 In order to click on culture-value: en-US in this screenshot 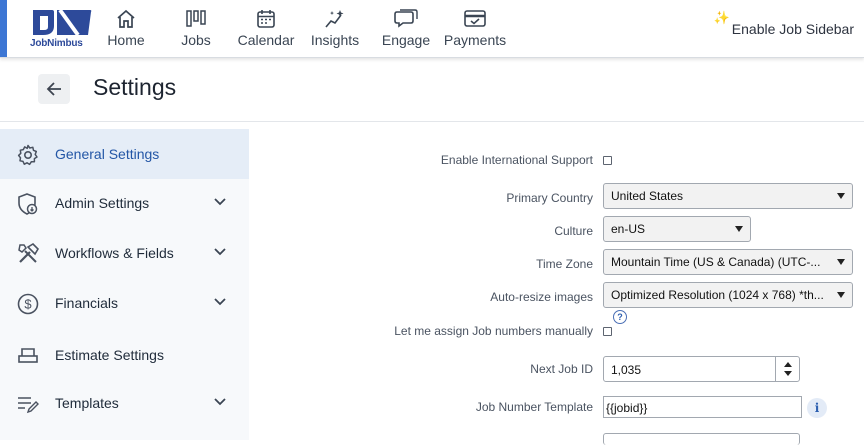, I will do `click(628, 229)`.